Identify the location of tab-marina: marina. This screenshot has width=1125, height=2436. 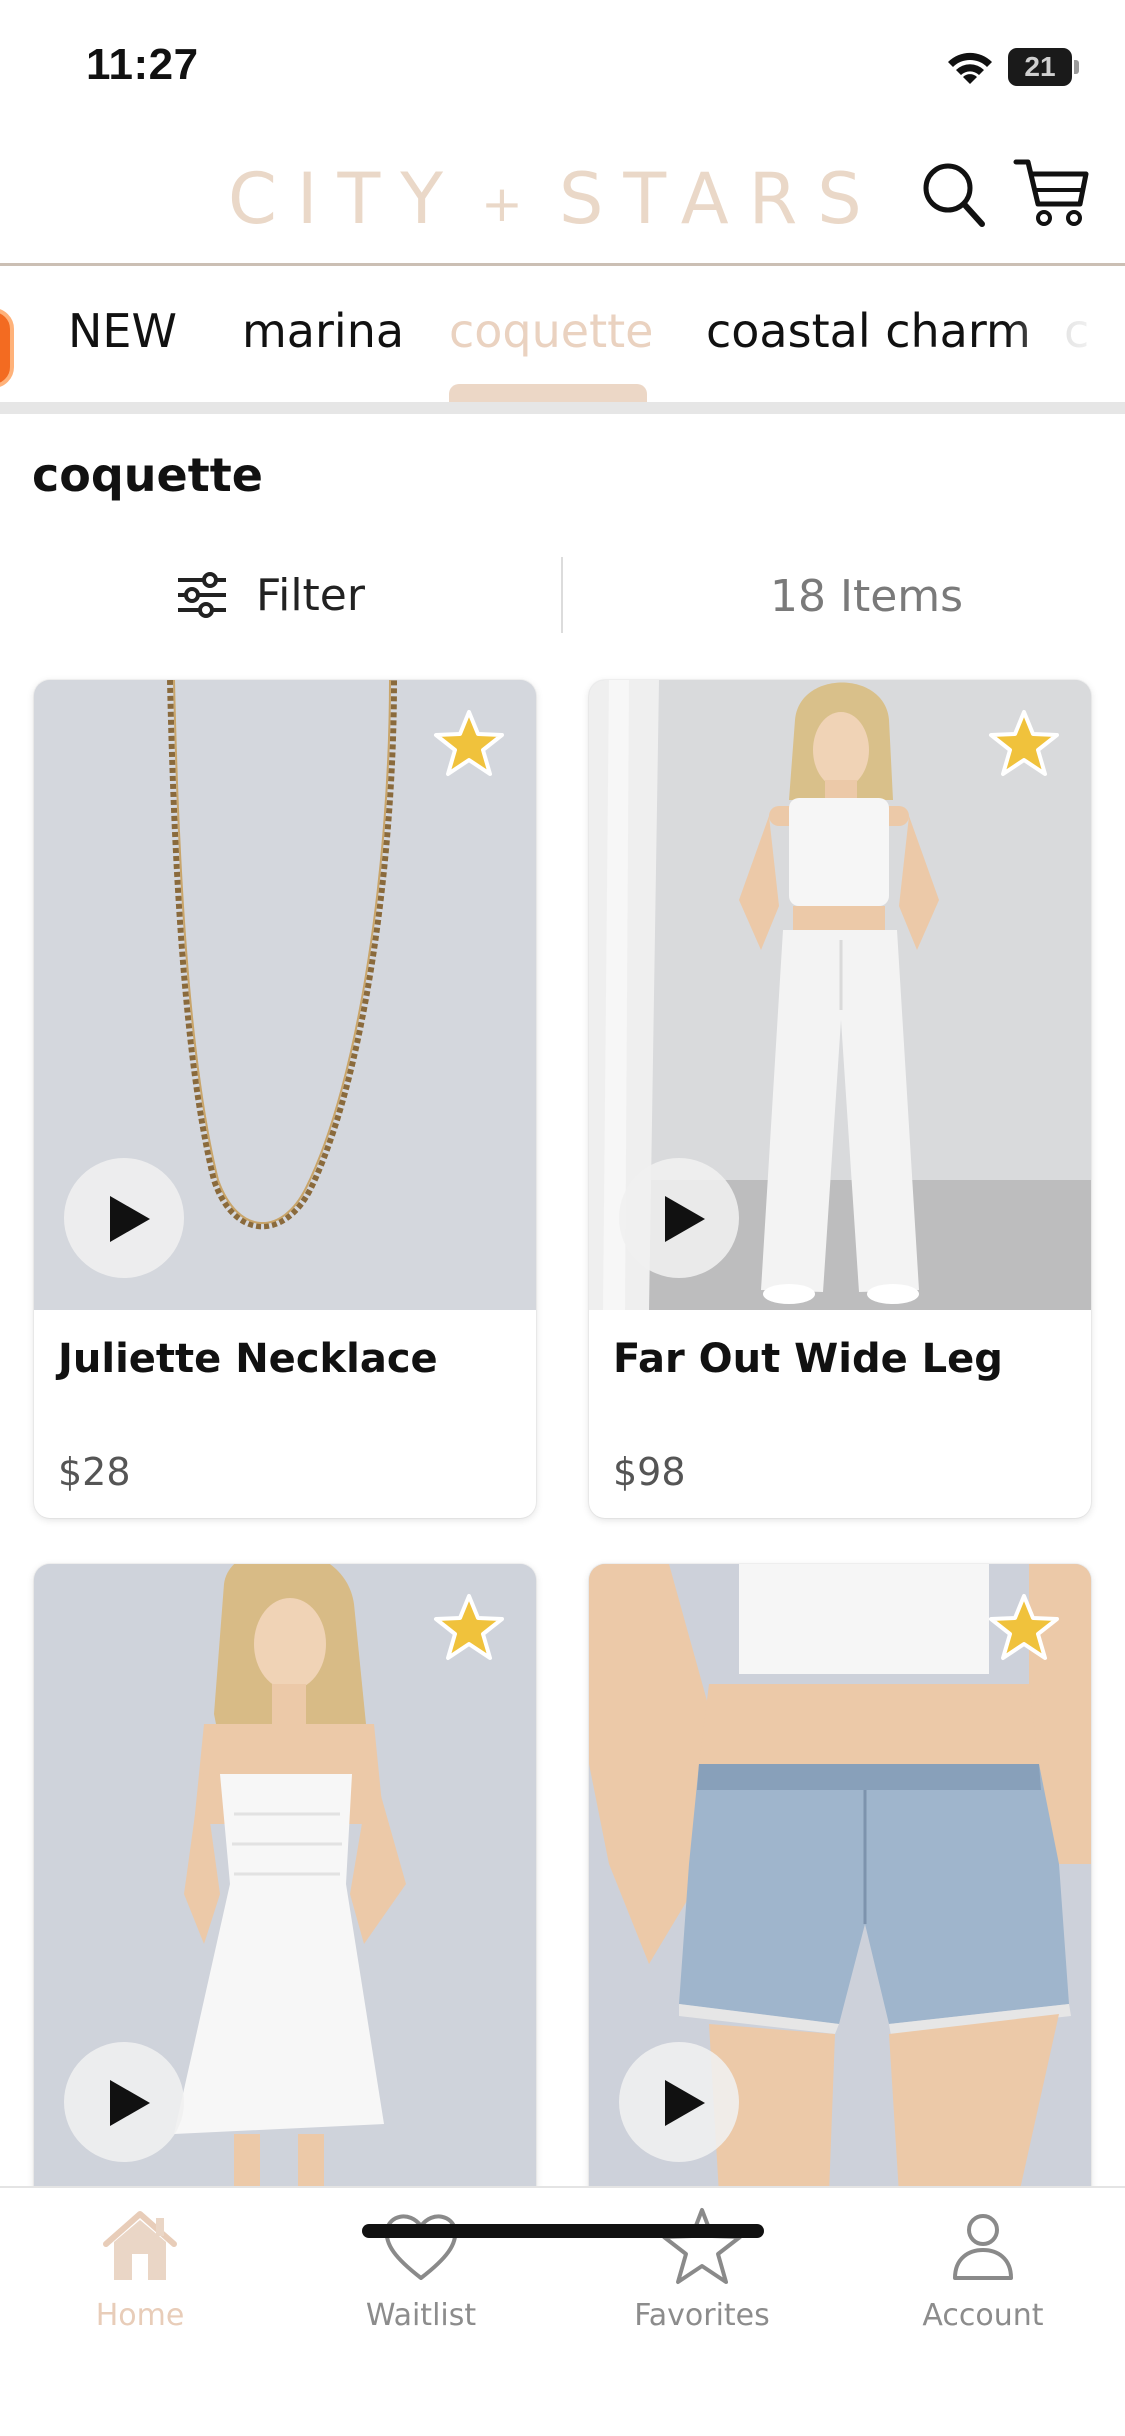
(323, 331).